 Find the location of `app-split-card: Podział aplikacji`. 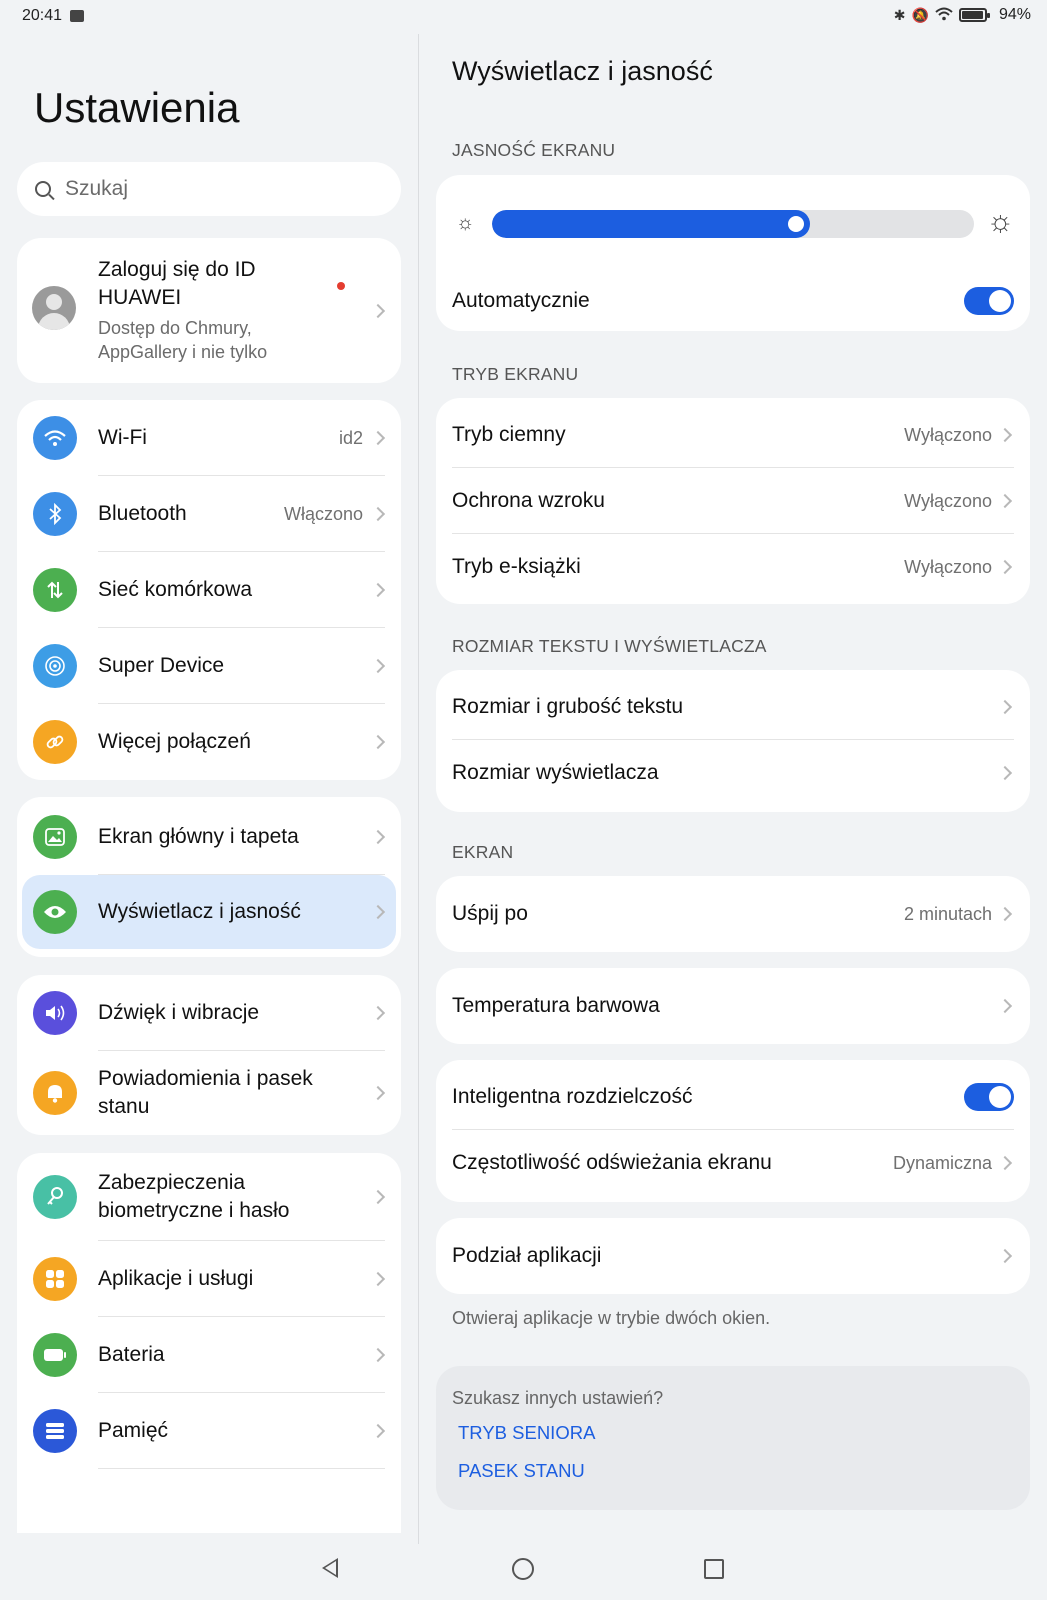

app-split-card: Podział aplikacji is located at coordinates (733, 1256).